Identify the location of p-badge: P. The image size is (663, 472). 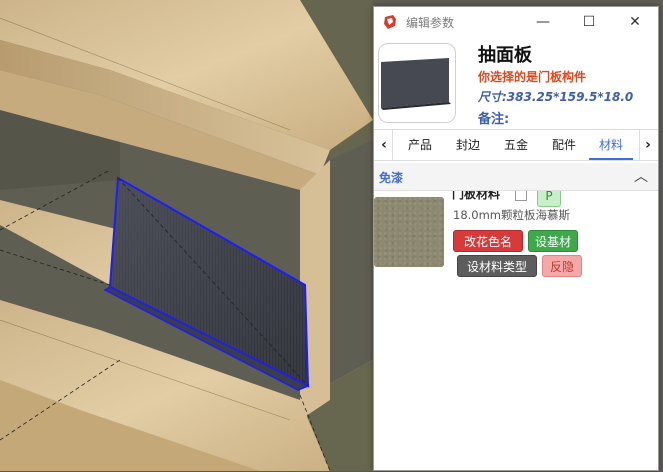
(549, 199).